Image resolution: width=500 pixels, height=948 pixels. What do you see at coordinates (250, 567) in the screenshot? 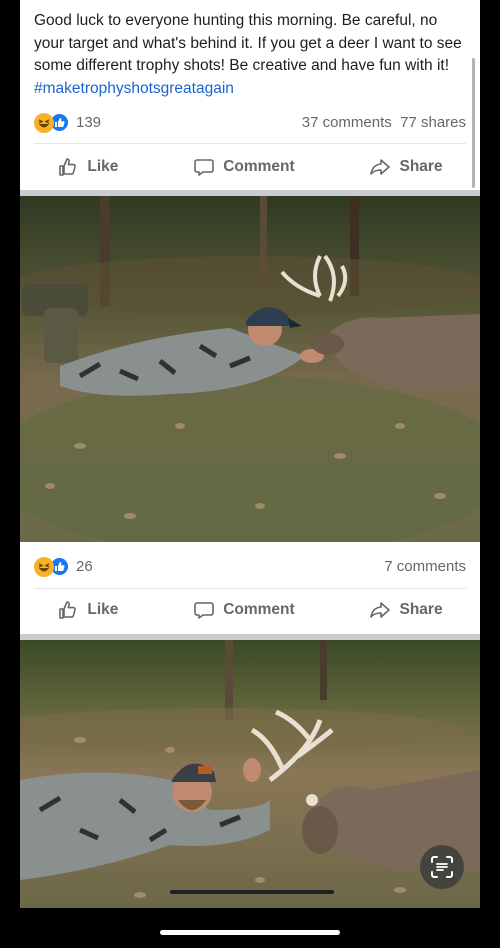
I see `post-stats: 26 7 comments` at bounding box center [250, 567].